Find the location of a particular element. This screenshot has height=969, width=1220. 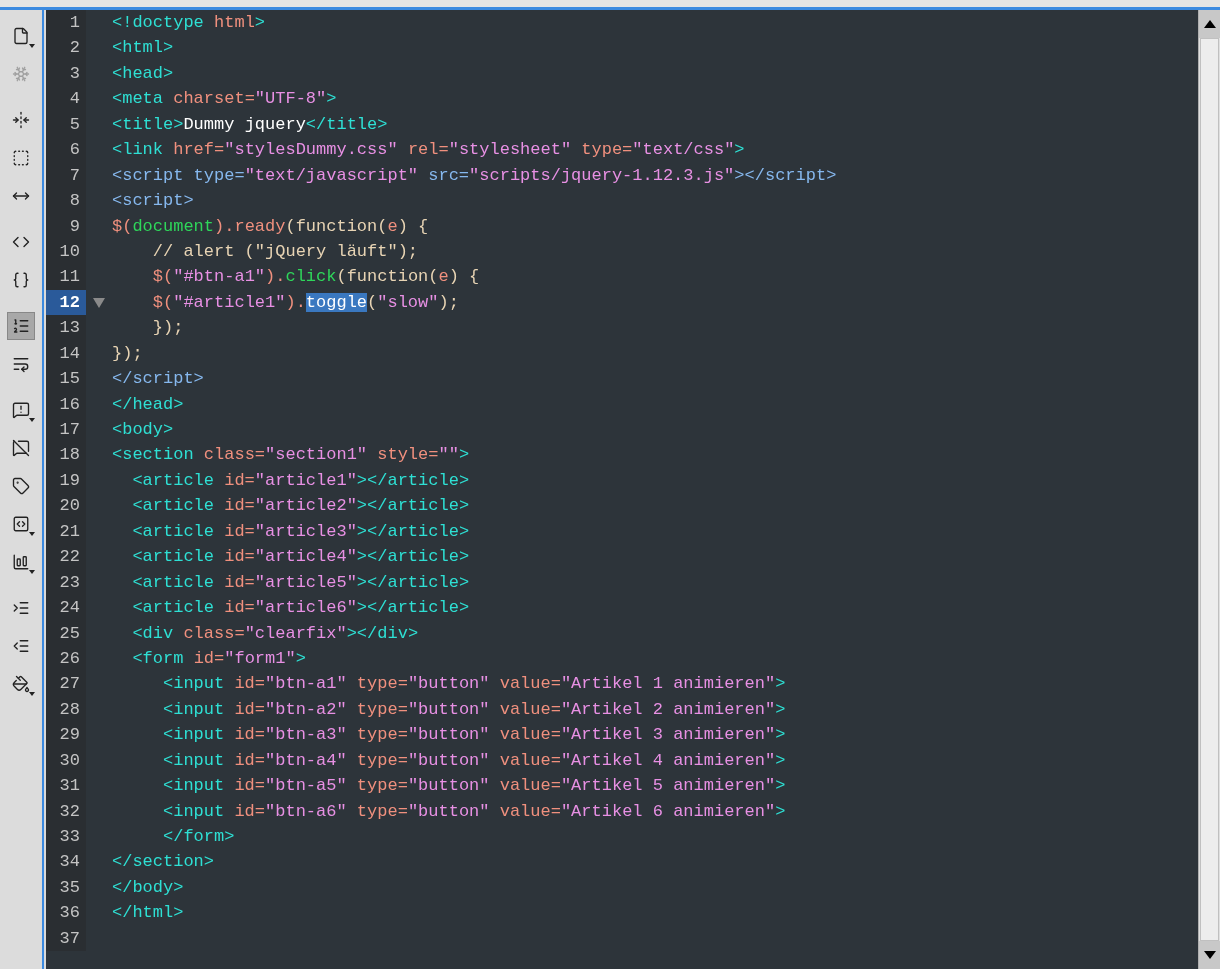

line-number: 29 is located at coordinates (69, 735).